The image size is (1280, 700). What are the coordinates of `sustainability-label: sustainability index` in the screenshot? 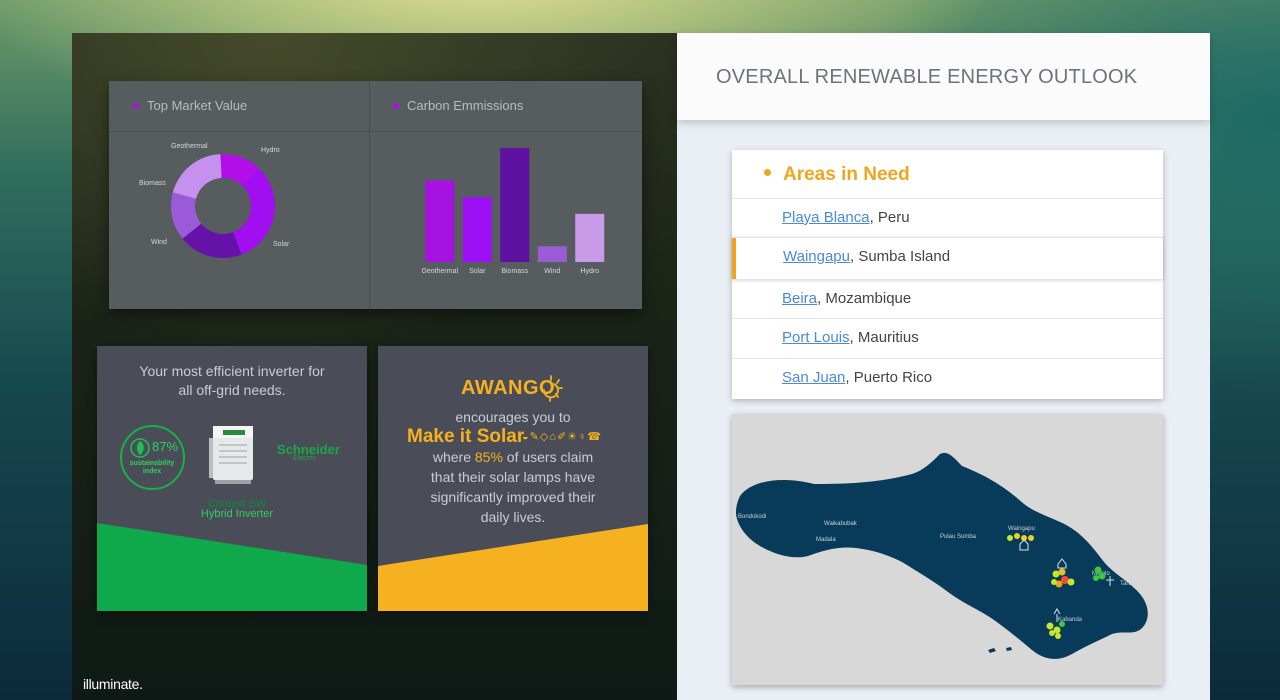 It's located at (152, 468).